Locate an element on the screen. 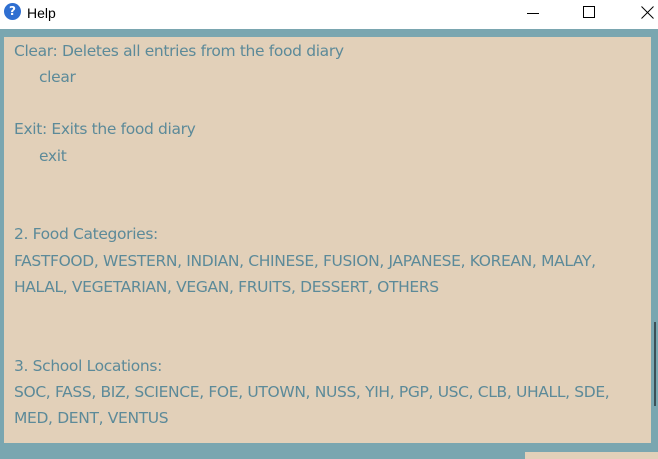  minimize-icon is located at coordinates (533, 13).